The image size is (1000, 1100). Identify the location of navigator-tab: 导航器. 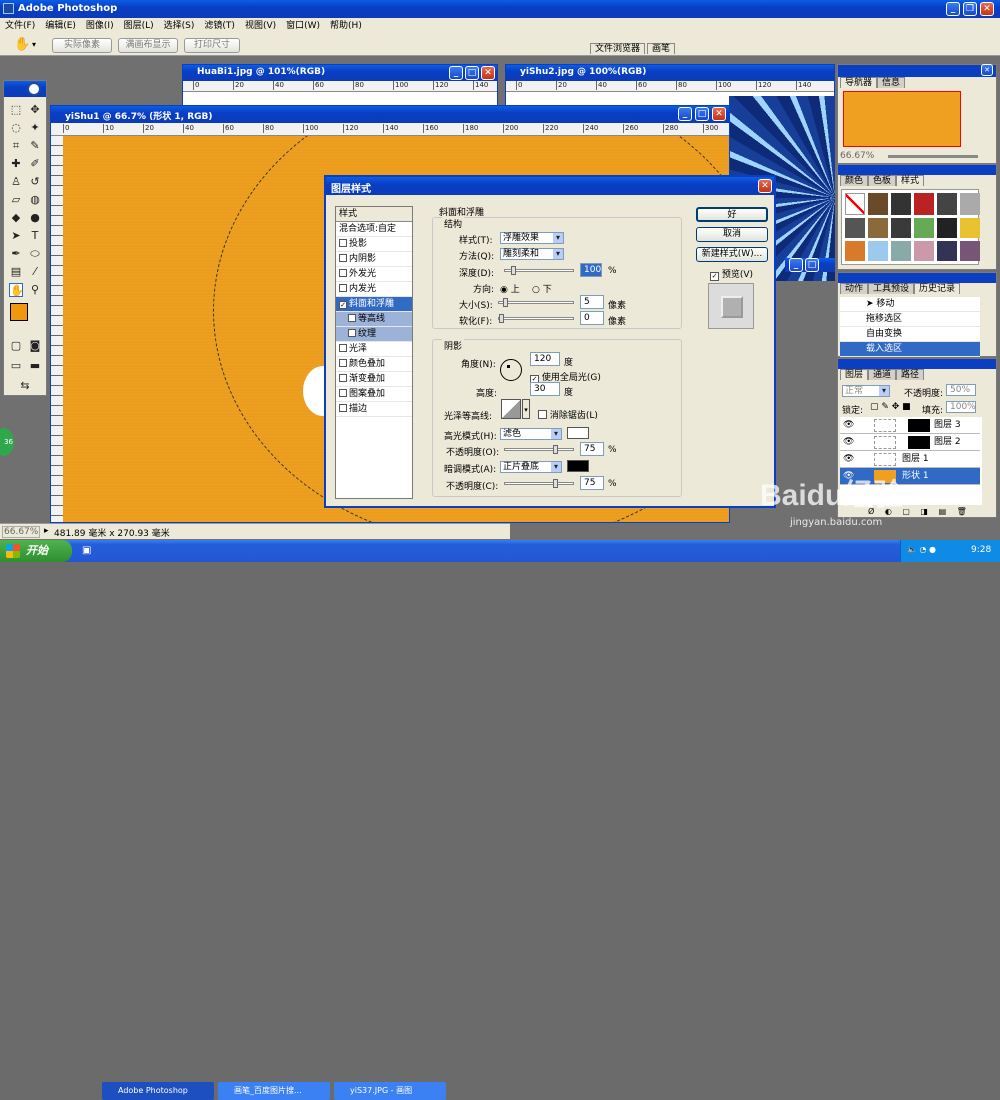
(859, 82).